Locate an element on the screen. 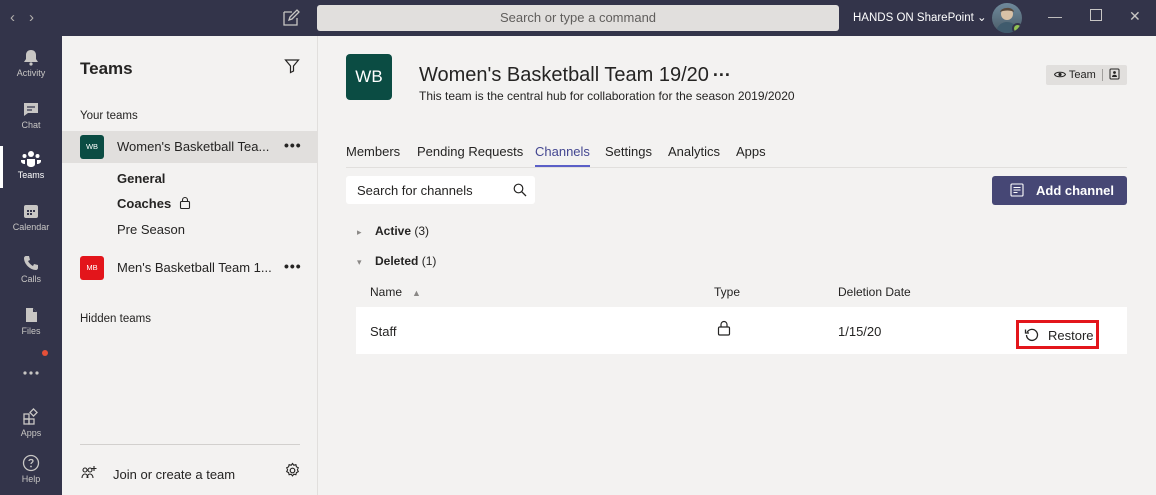 The height and width of the screenshot is (495, 1156). channel-name: Coaches is located at coordinates (144, 203).